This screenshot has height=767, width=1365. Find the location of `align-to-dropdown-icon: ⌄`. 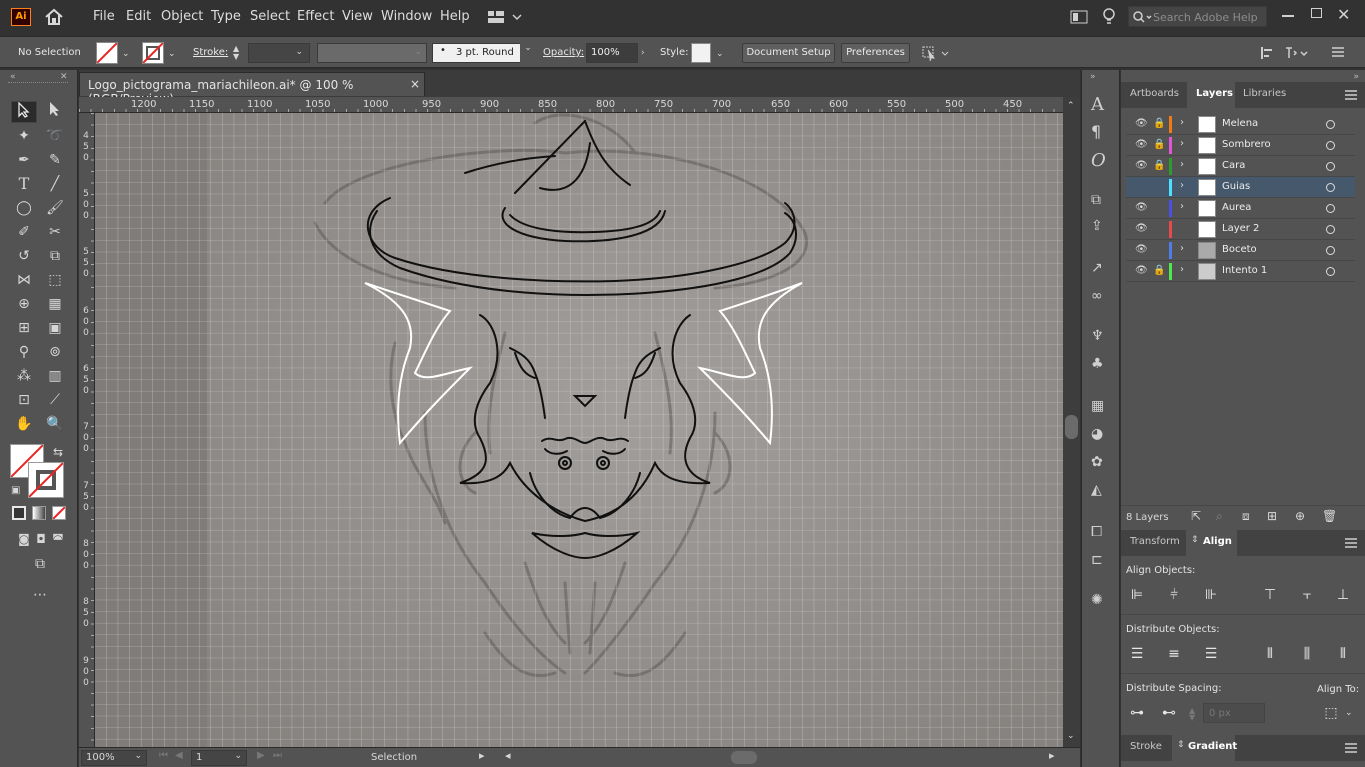

align-to-dropdown-icon: ⌄ is located at coordinates (1349, 713).